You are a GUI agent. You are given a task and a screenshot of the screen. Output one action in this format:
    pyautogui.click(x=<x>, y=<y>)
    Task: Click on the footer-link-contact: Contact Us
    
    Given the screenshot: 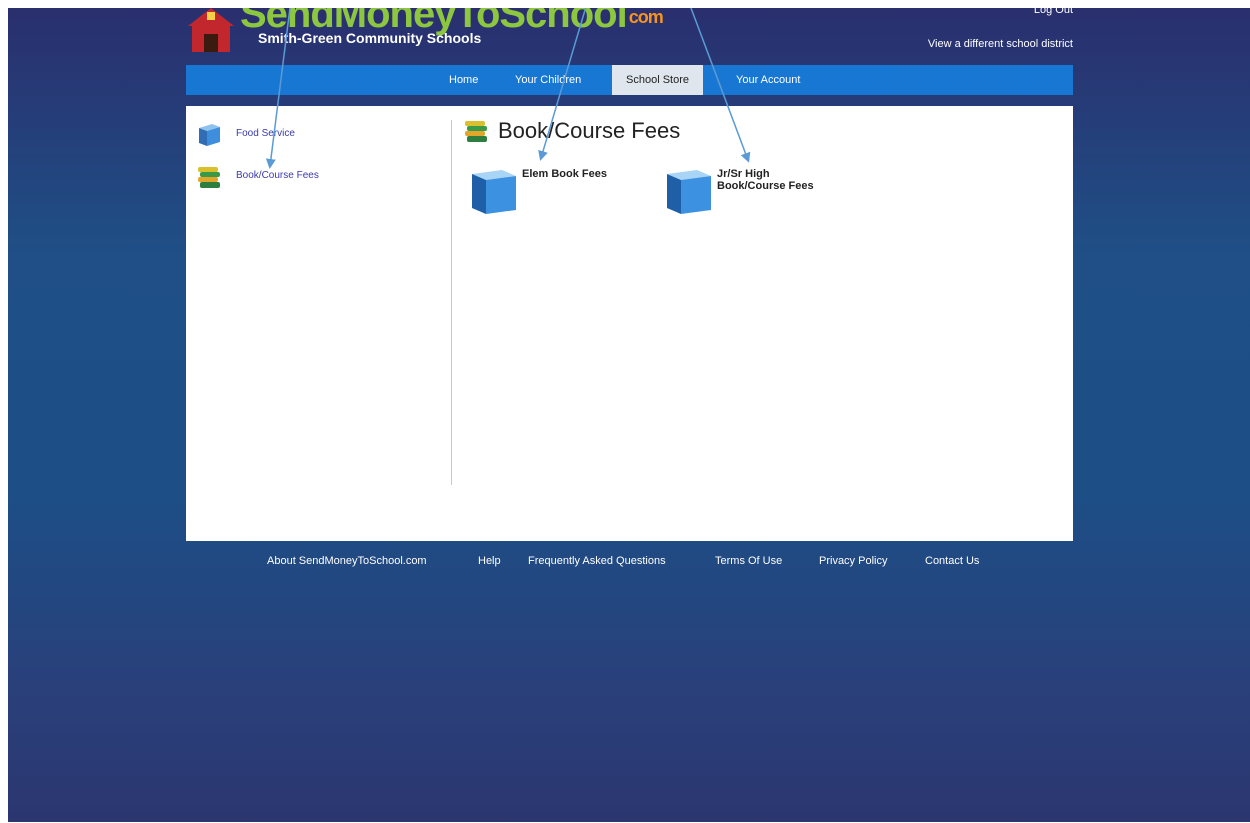 What is the action you would take?
    pyautogui.click(x=952, y=561)
    